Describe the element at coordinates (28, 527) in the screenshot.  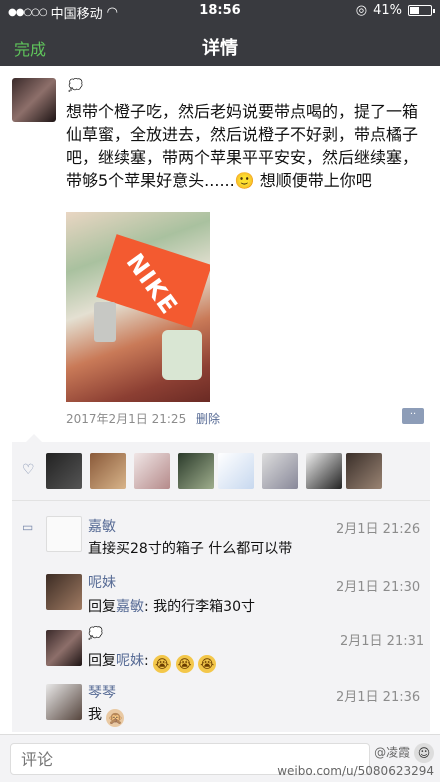
I see `comment-icon: ▭` at that location.